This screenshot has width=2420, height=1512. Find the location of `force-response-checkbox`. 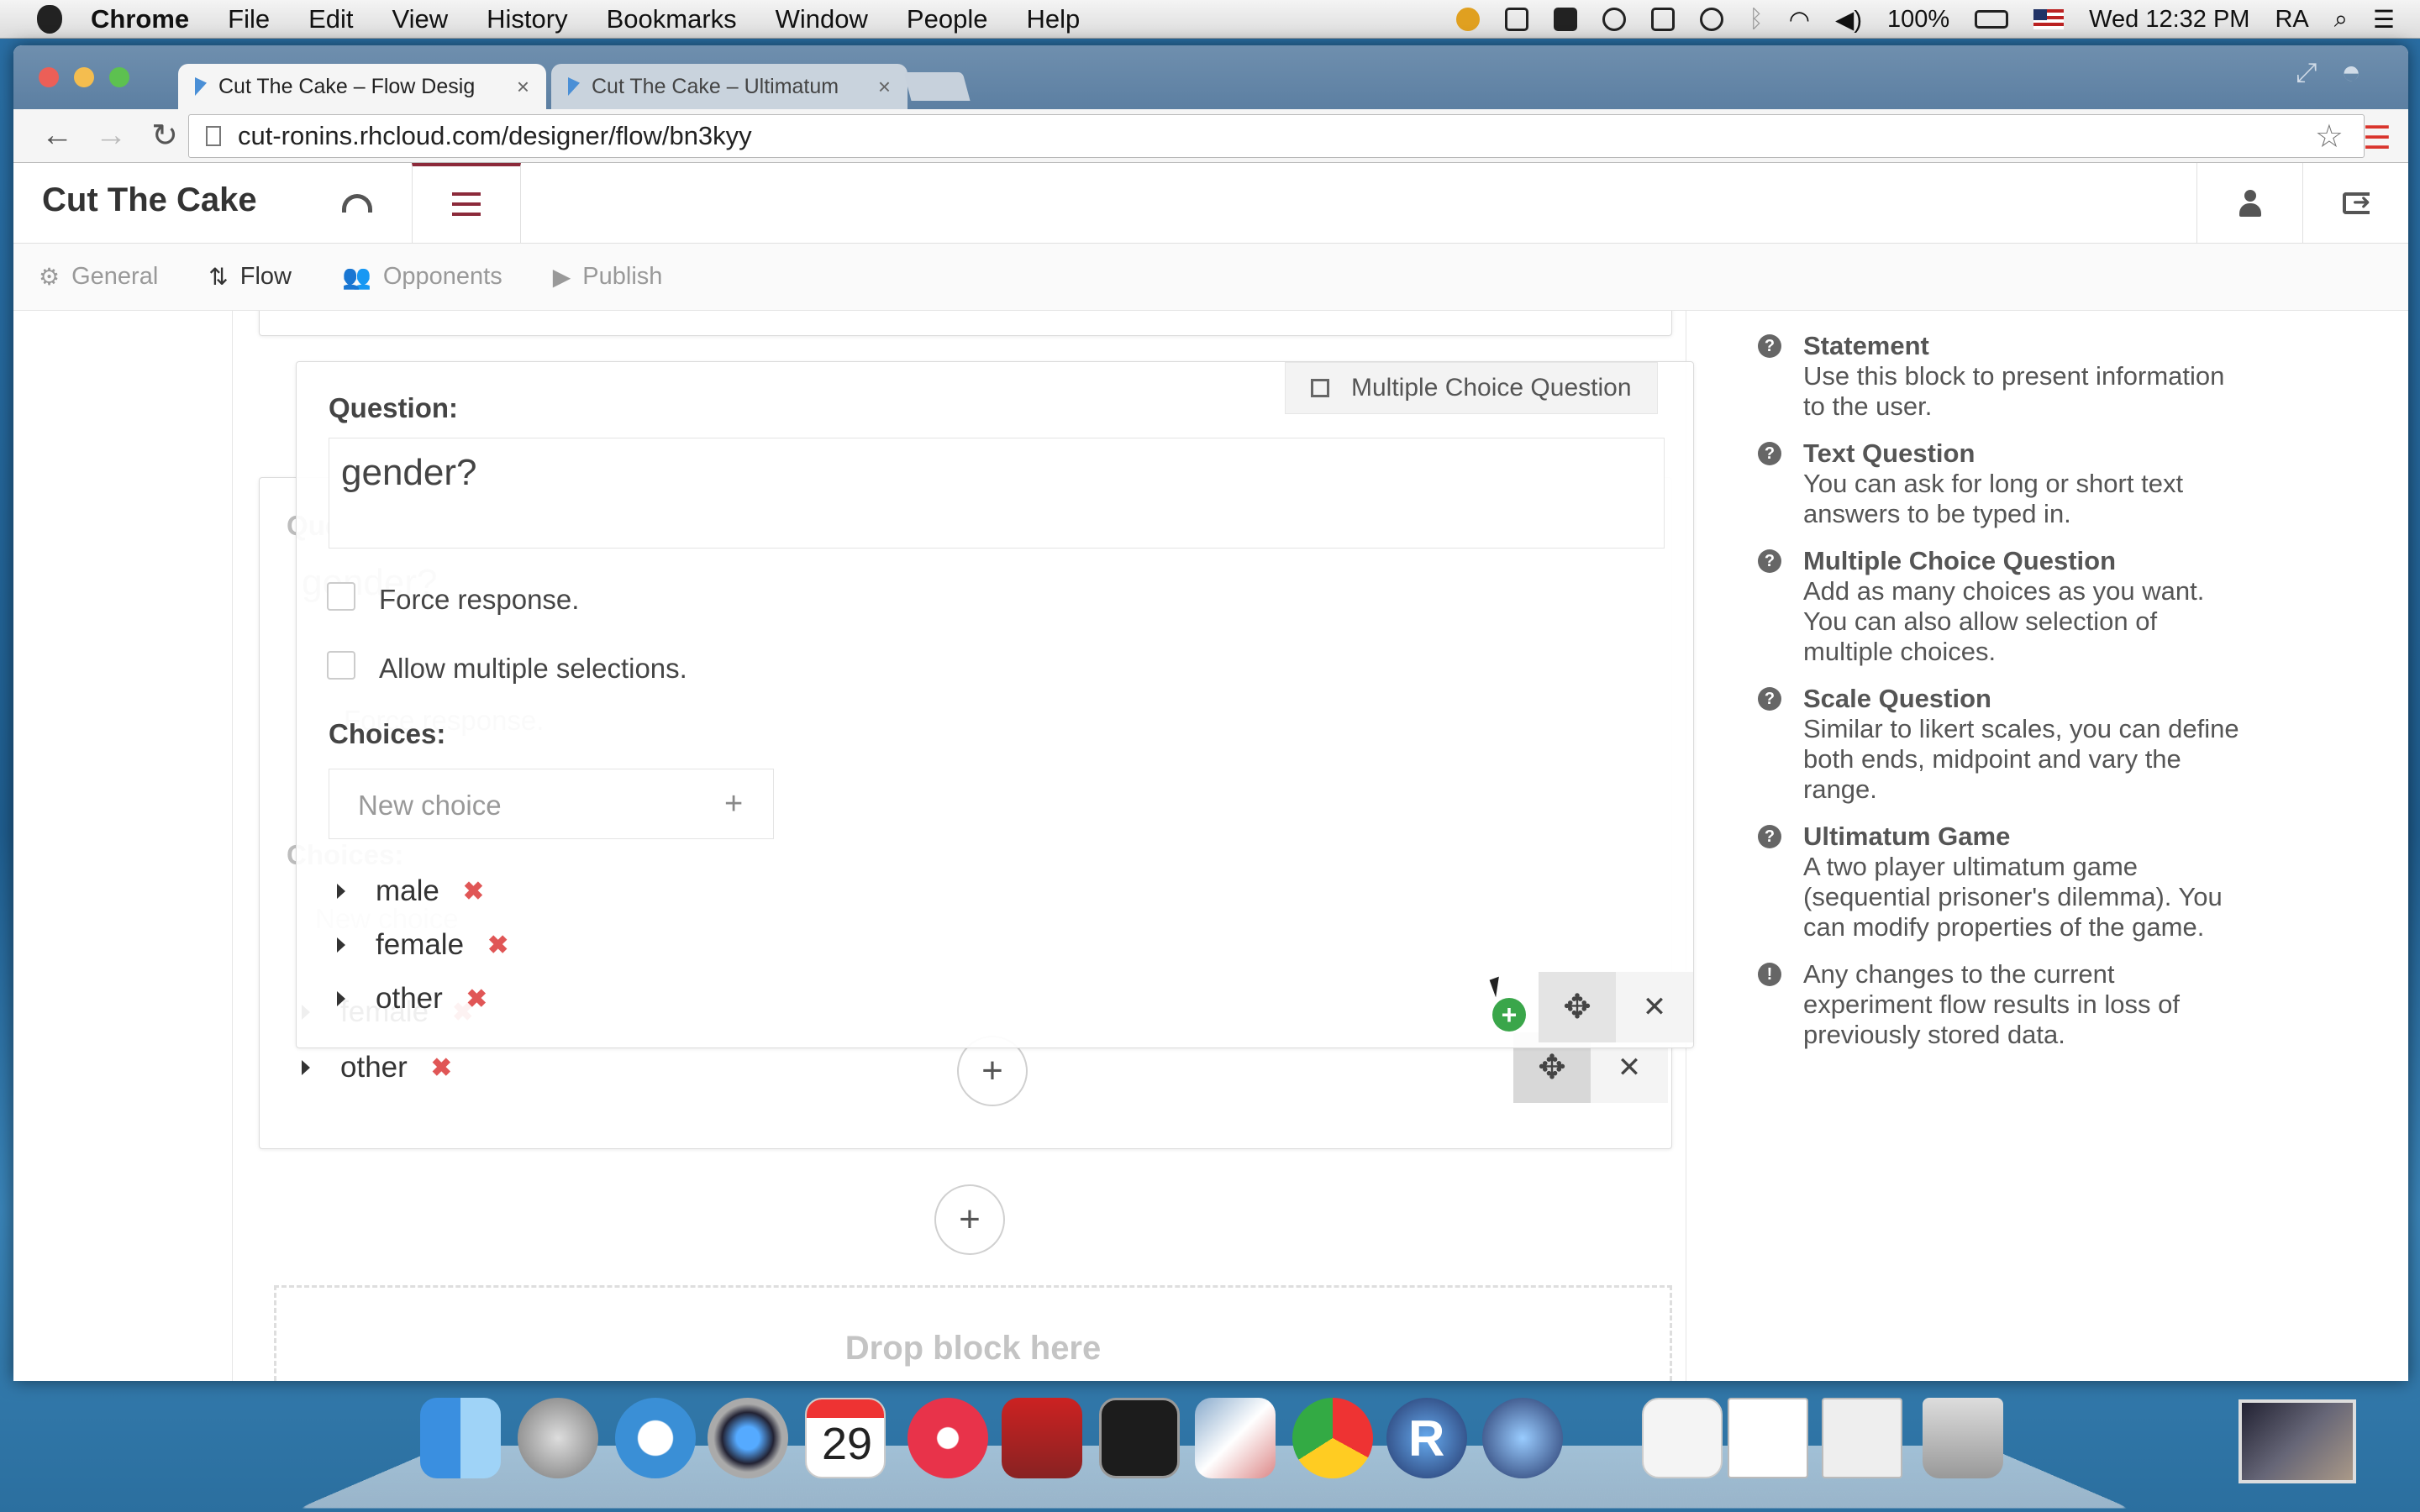

force-response-checkbox is located at coordinates (341, 596).